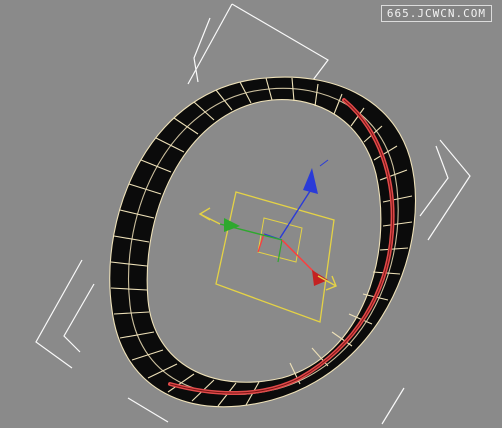  I want to click on gizmo-plane, so click(275, 257).